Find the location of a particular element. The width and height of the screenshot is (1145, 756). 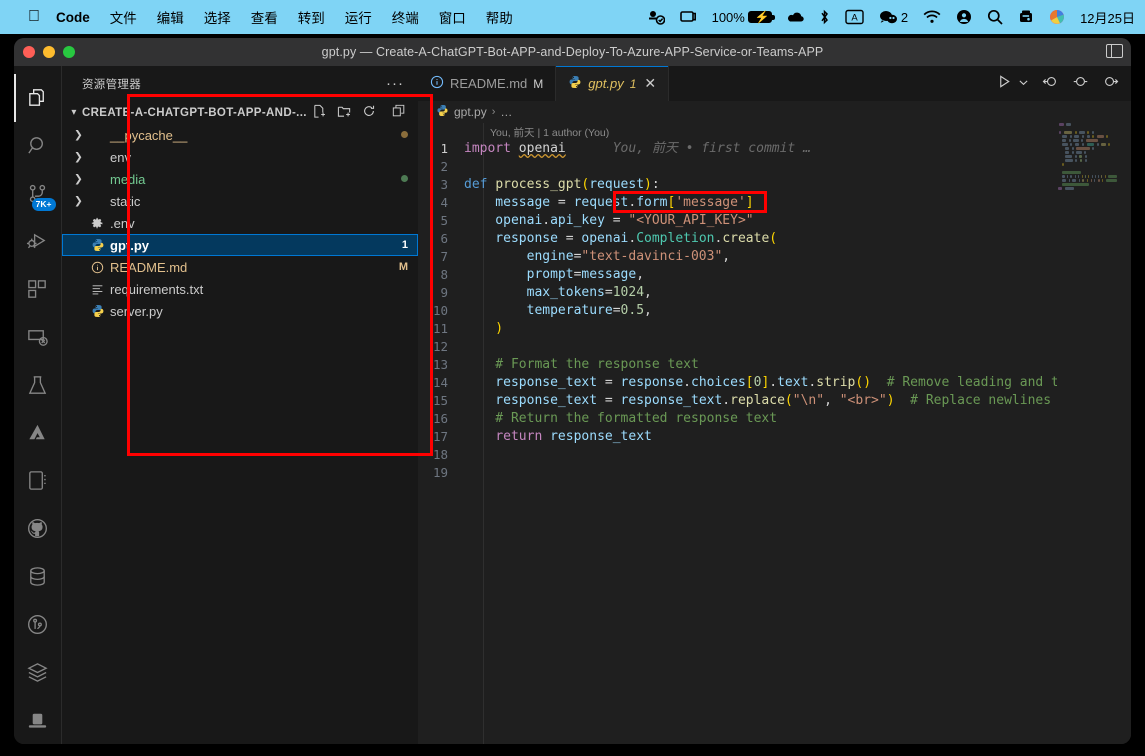

file-tree-item-env: ❯ env is located at coordinates (240, 157).